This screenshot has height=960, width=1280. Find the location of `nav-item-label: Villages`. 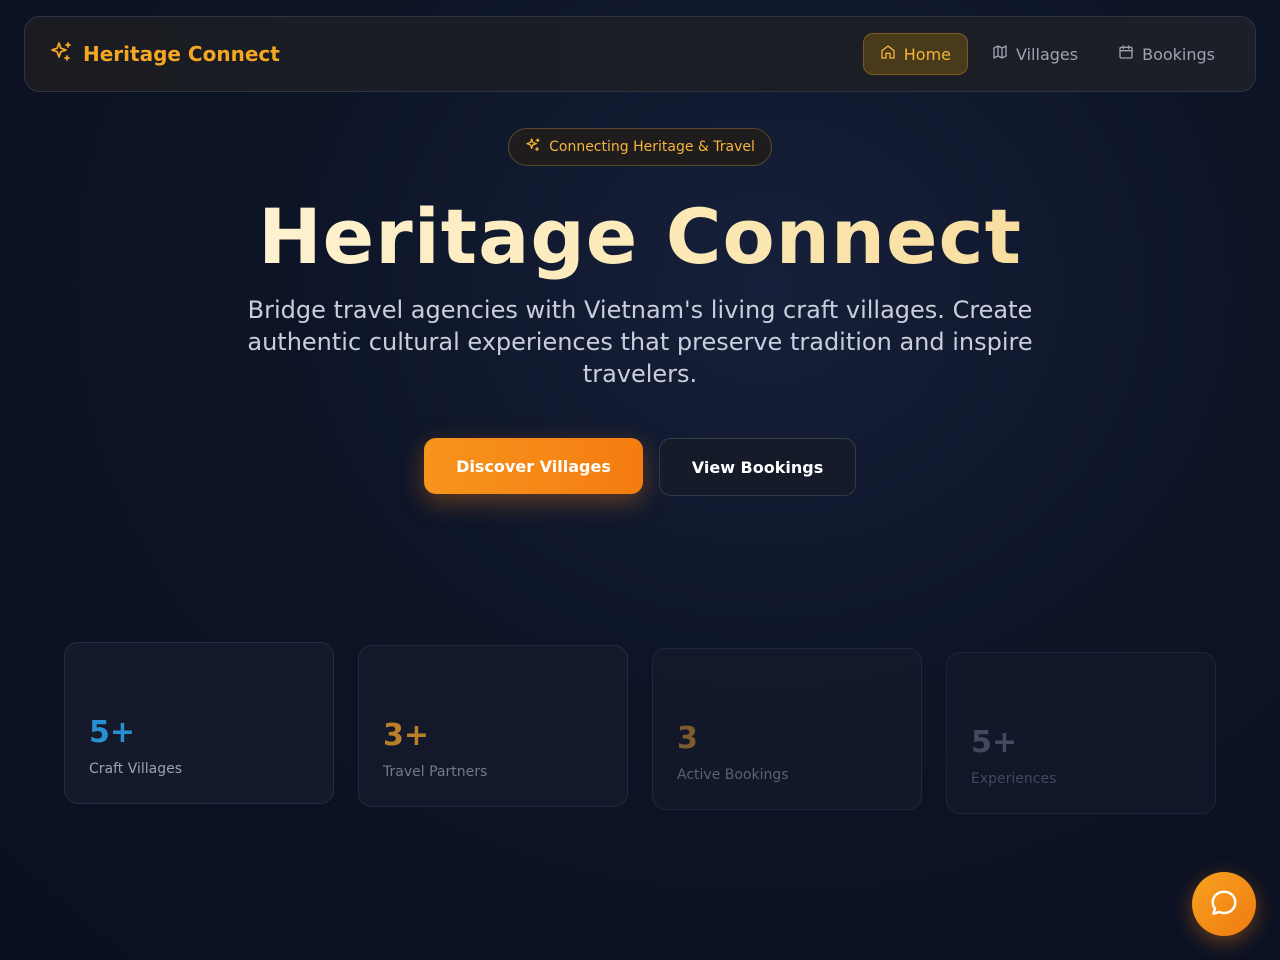

nav-item-label: Villages is located at coordinates (1047, 54).